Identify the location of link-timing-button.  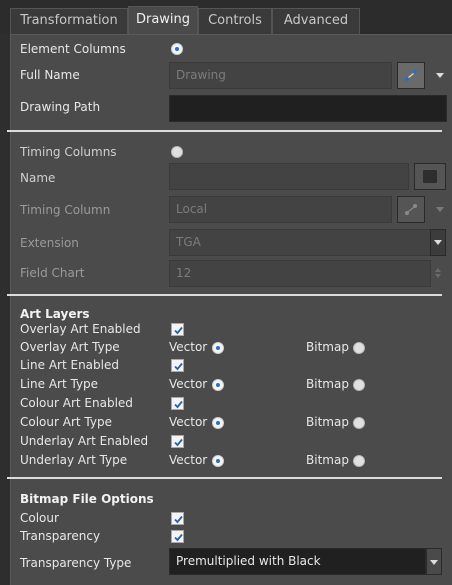
(411, 209).